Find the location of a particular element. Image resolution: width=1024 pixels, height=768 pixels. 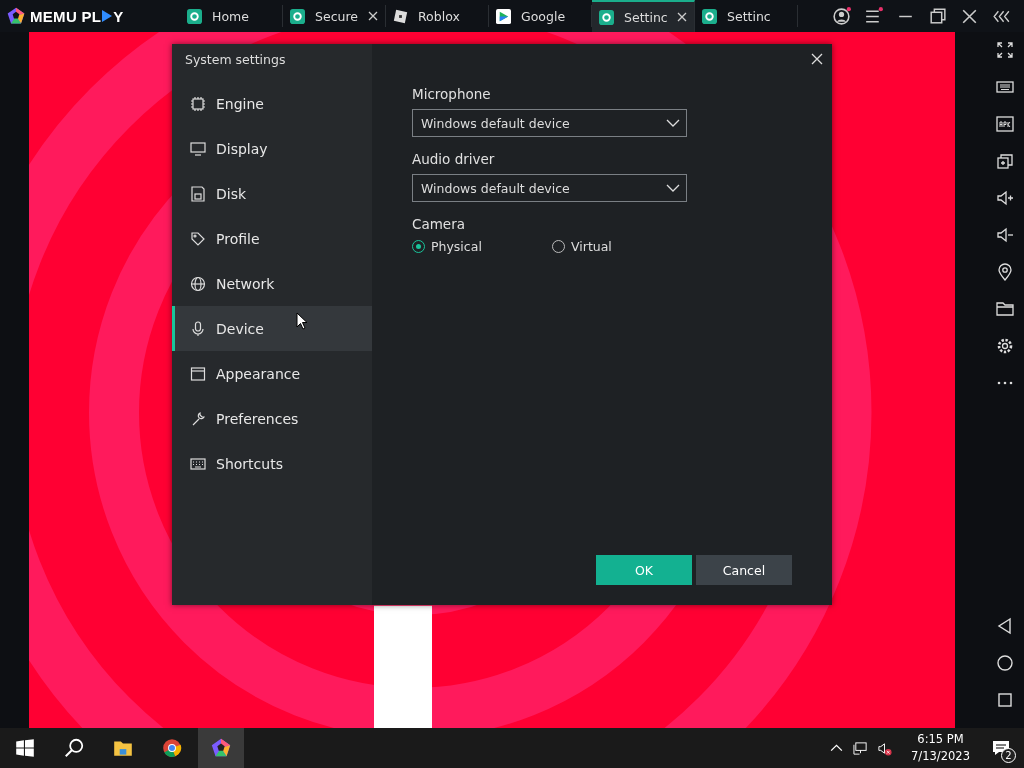

dialog-title: System settings is located at coordinates (235, 60).